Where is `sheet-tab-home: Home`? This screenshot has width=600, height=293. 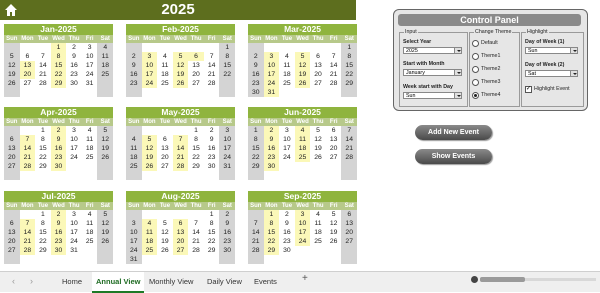 sheet-tab-home: Home is located at coordinates (72, 281).